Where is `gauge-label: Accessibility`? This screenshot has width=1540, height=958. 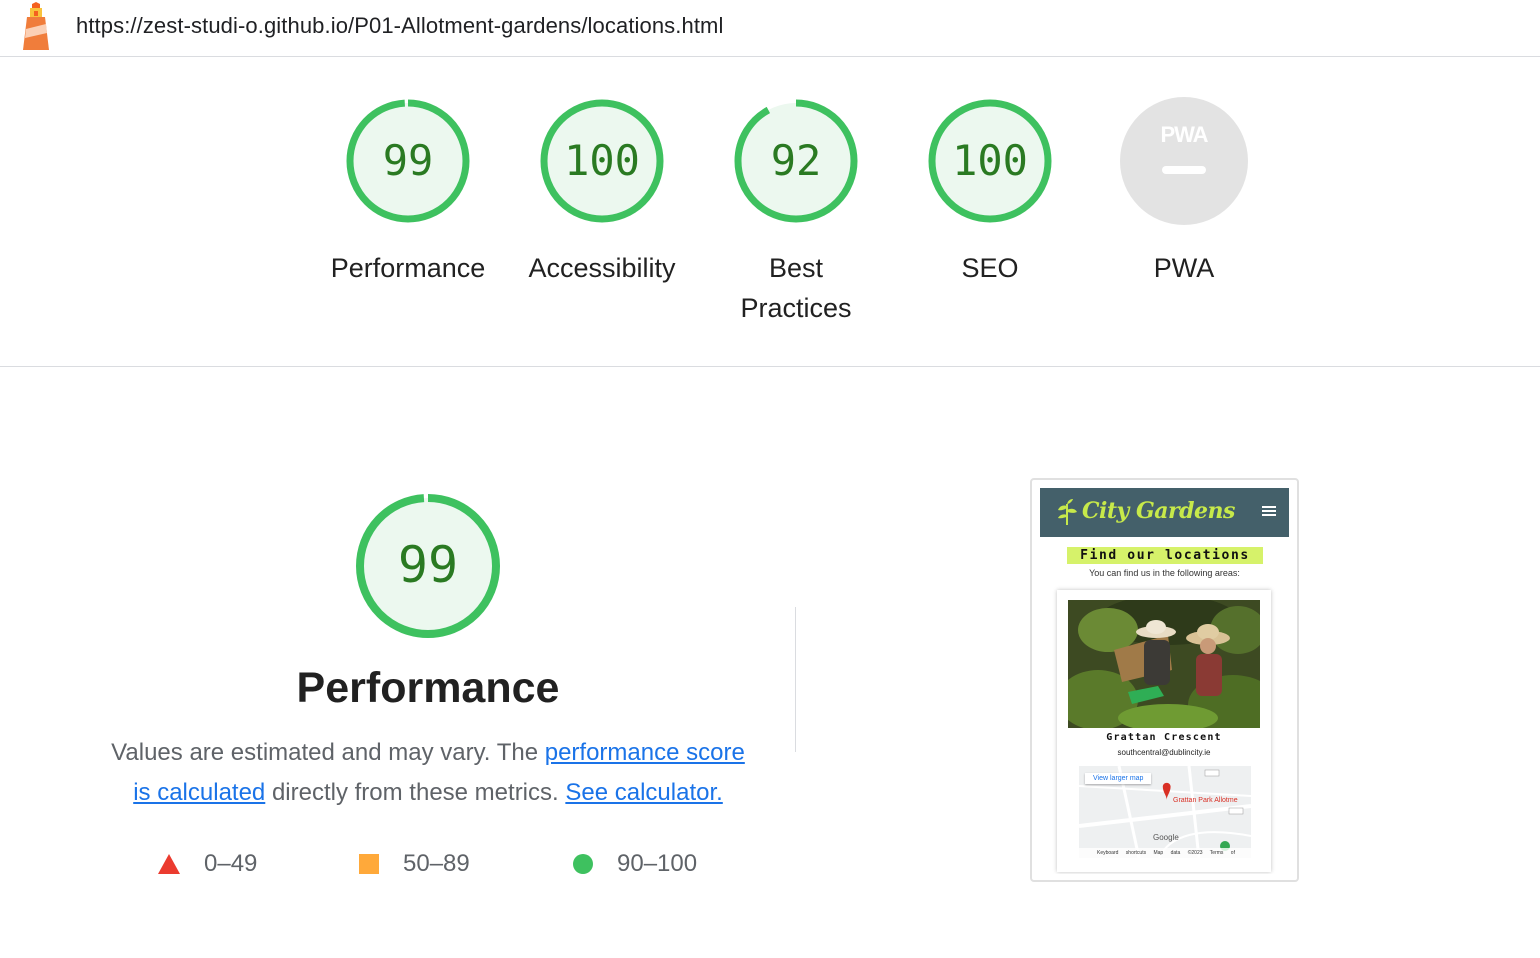 gauge-label: Accessibility is located at coordinates (602, 268).